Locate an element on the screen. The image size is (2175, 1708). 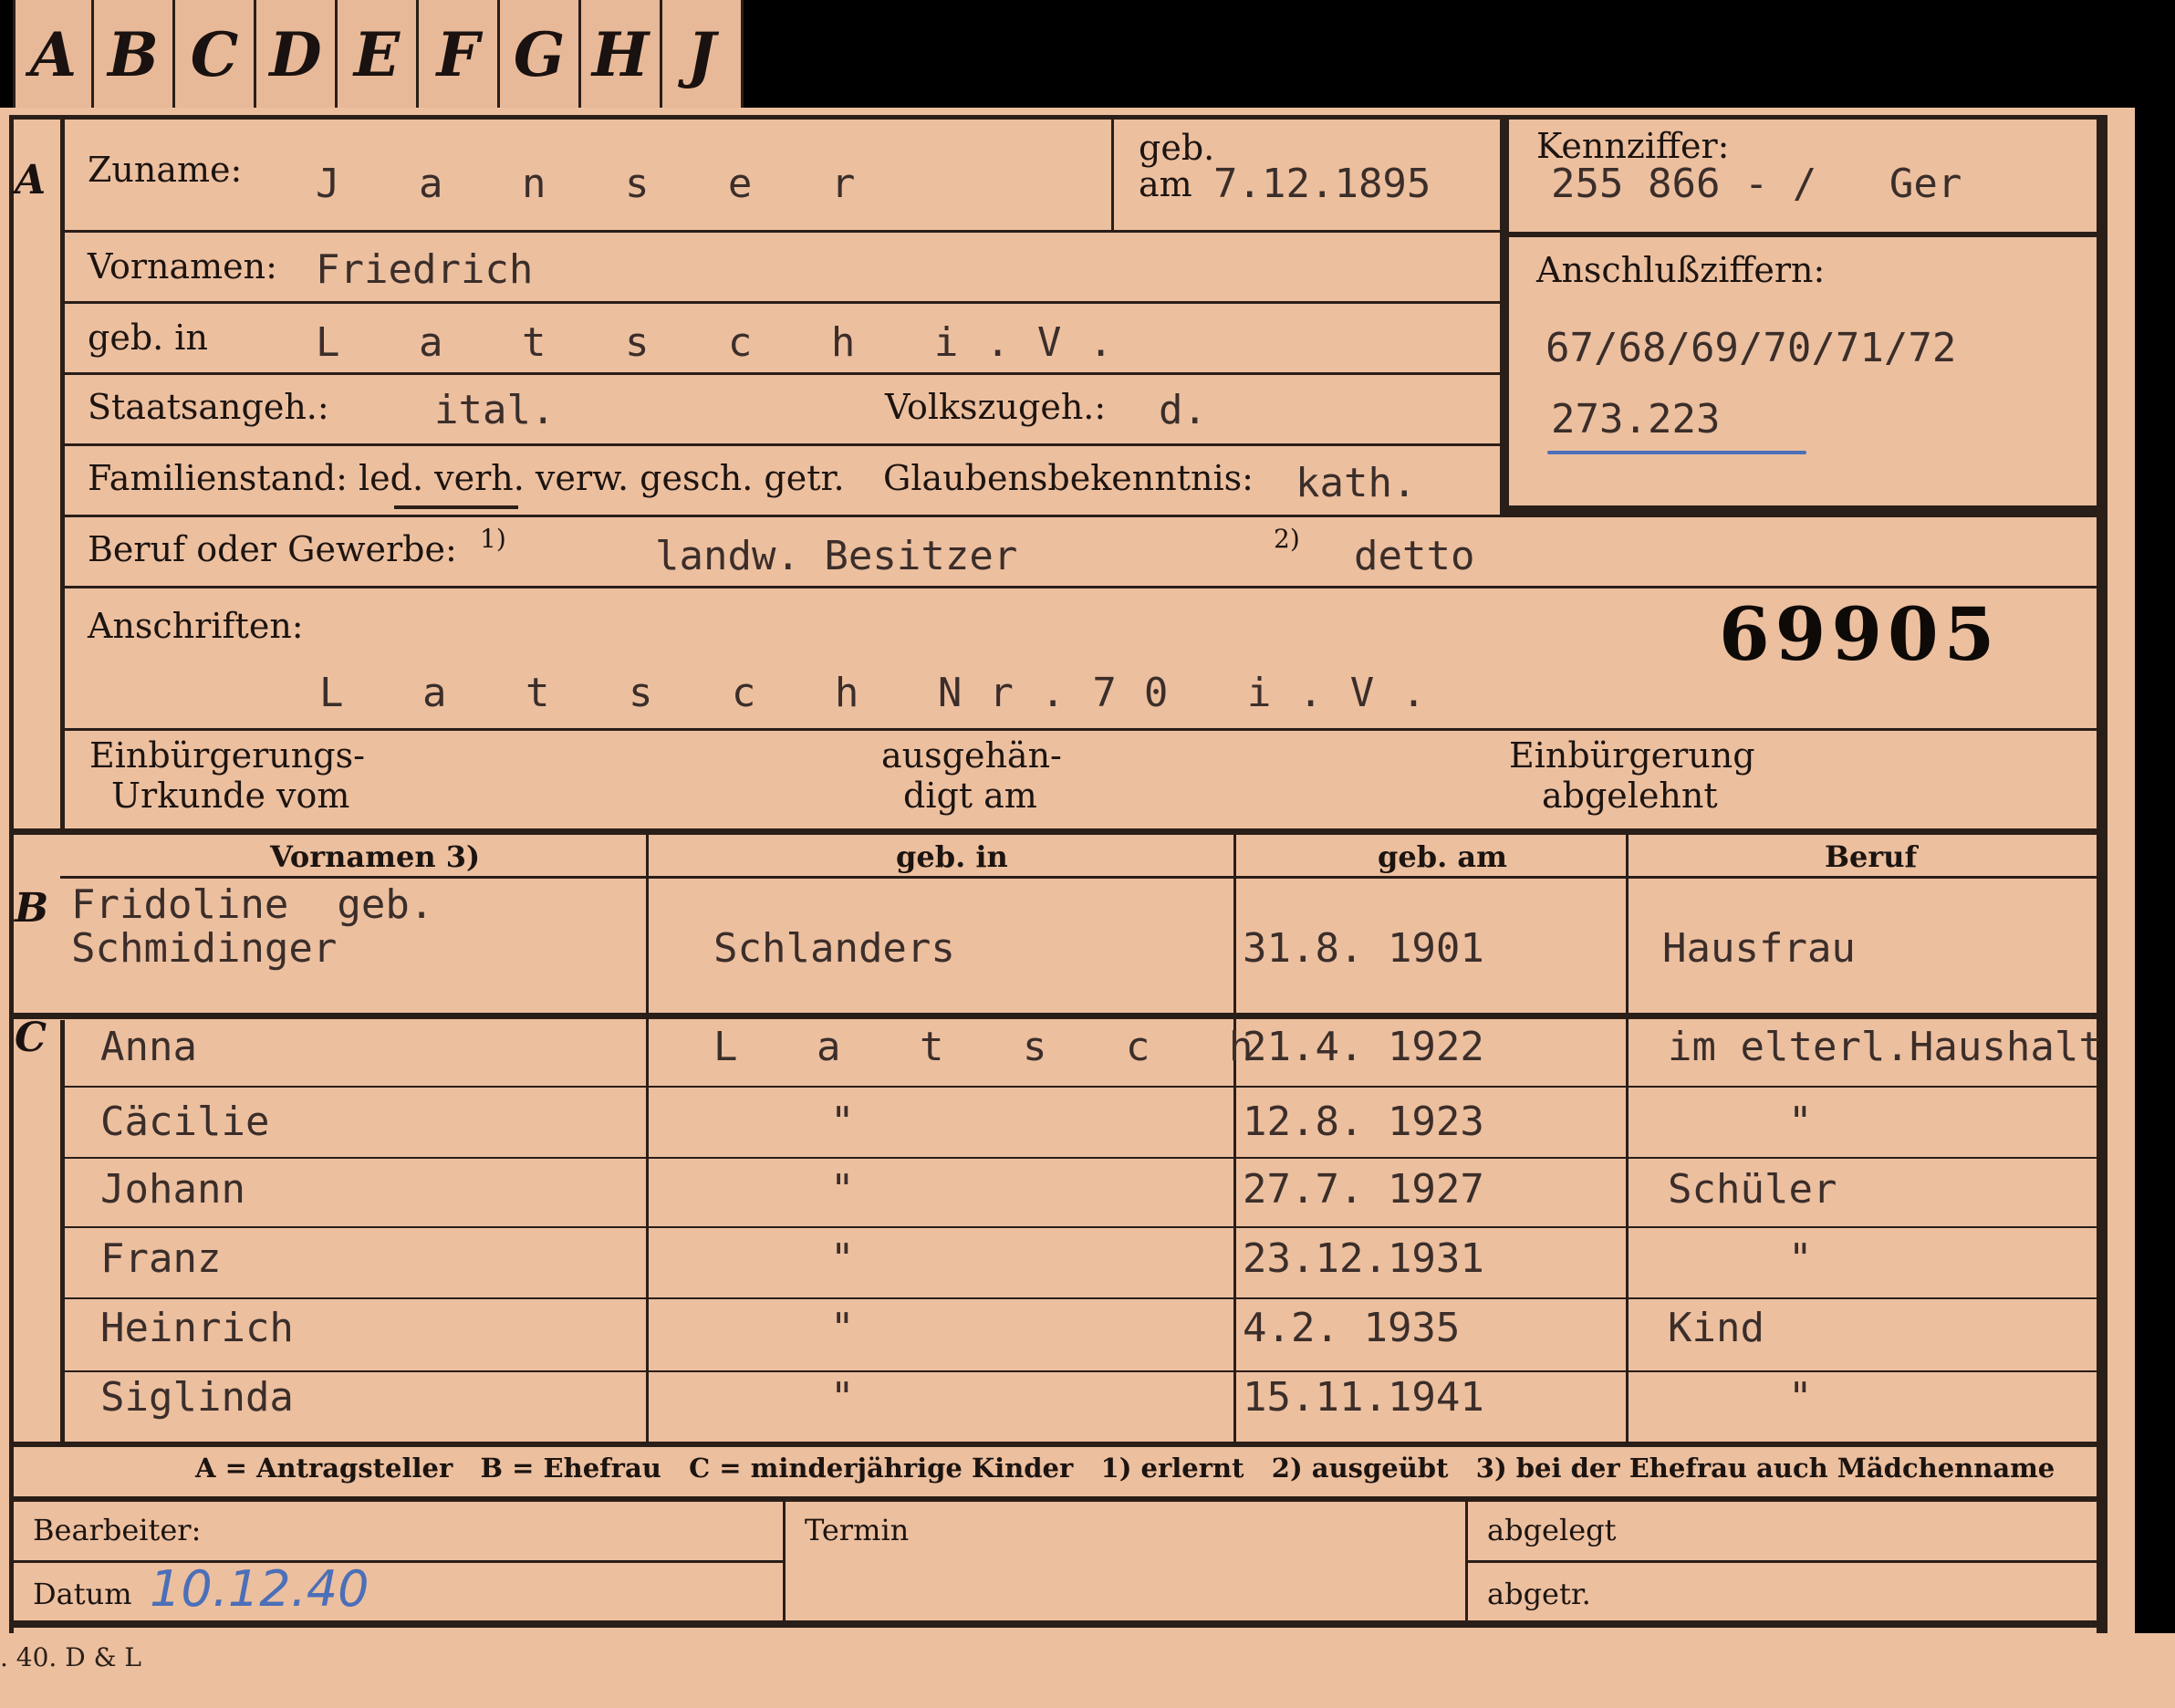
index-tab-h: H is located at coordinates (621, 54).